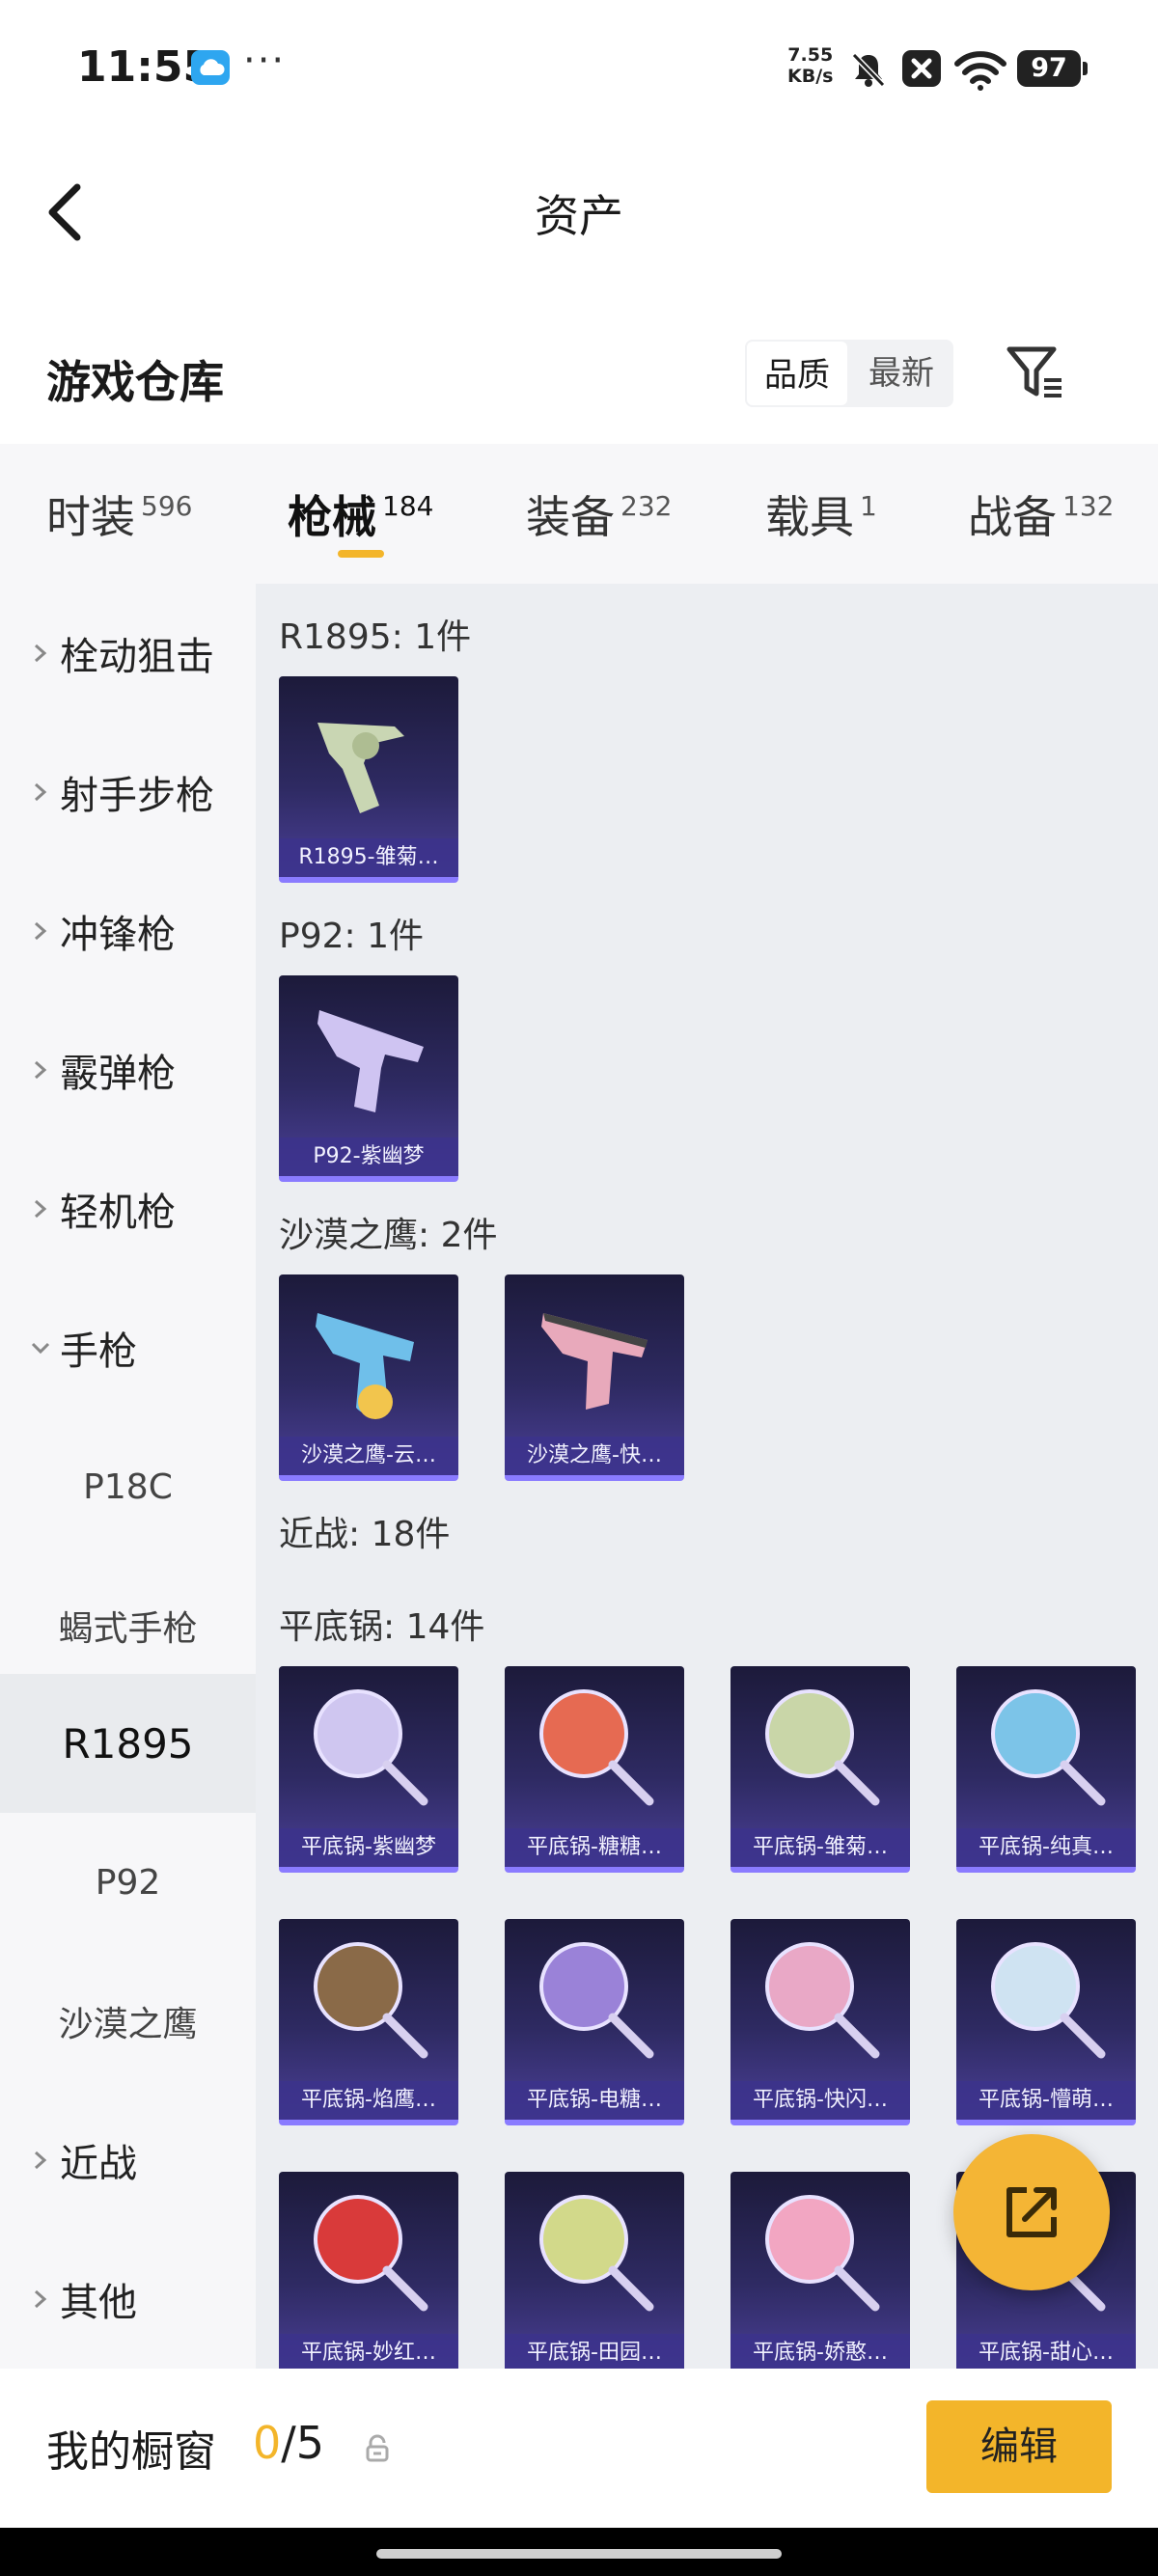 The image size is (1158, 2576). I want to click on sidebar-item-lmg: 轻机枪, so click(128, 1208).